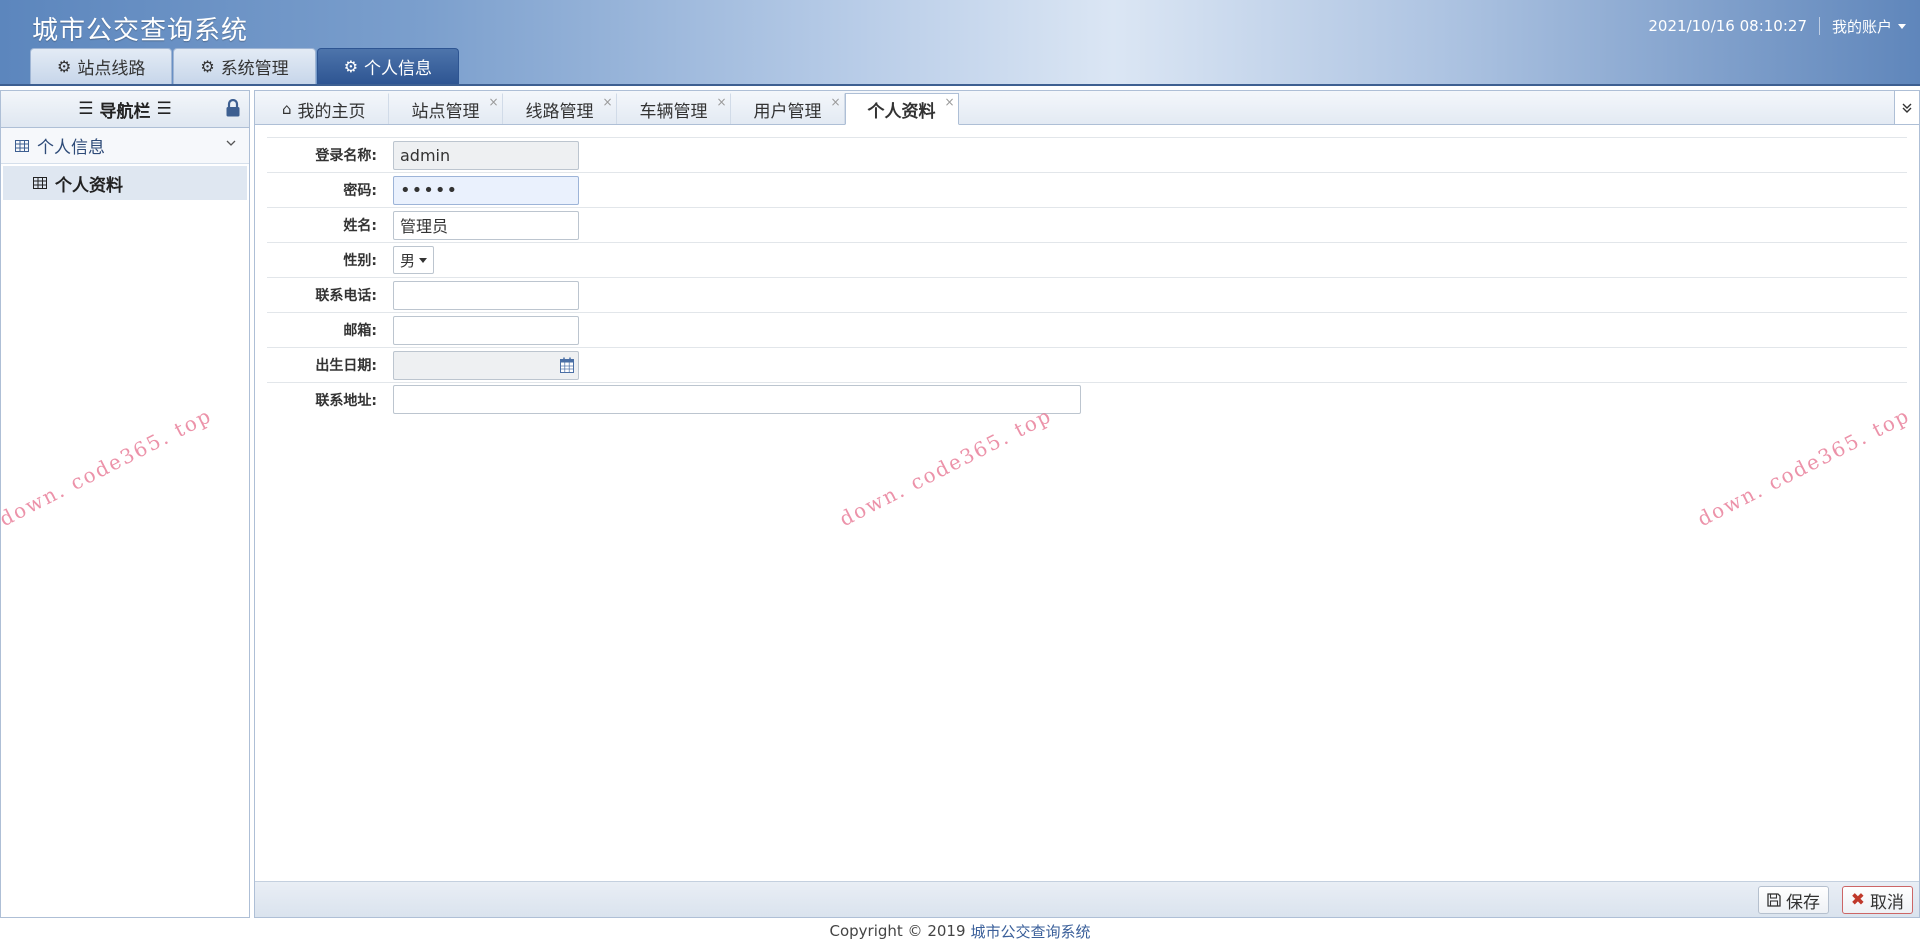 The image size is (1920, 944). What do you see at coordinates (1087, 899) in the screenshot?
I see `form-action-bar: 保存 ✖ 取消` at bounding box center [1087, 899].